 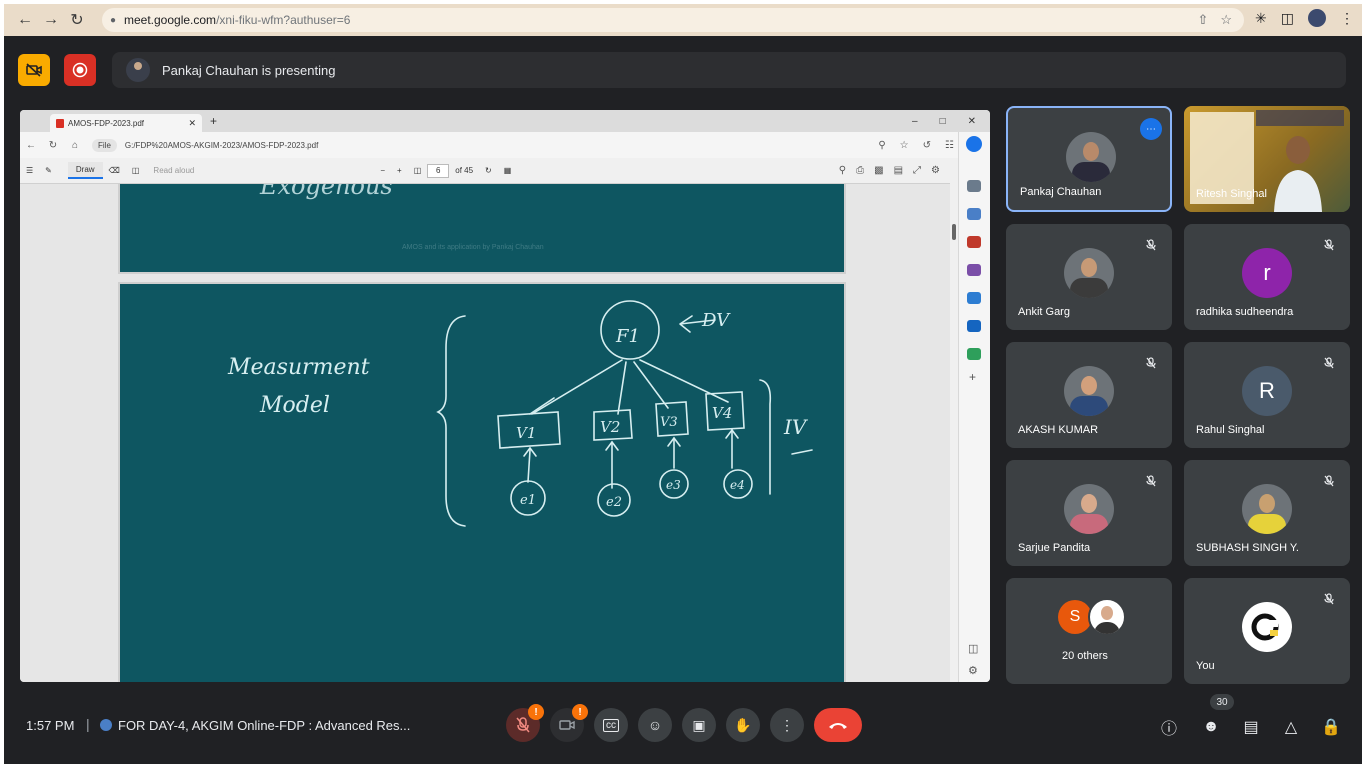 What do you see at coordinates (699, 725) in the screenshot?
I see `present-button: ▣` at bounding box center [699, 725].